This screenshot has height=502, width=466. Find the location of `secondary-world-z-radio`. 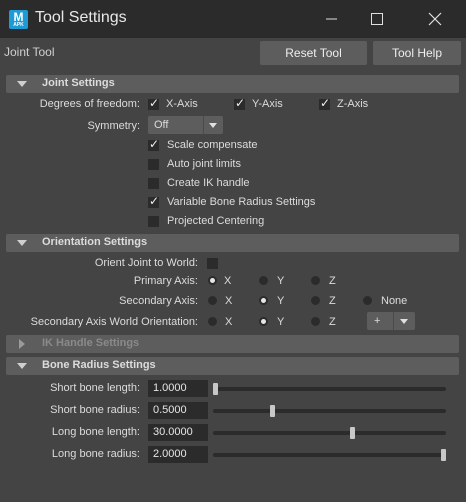

secondary-world-z-radio is located at coordinates (315, 321).